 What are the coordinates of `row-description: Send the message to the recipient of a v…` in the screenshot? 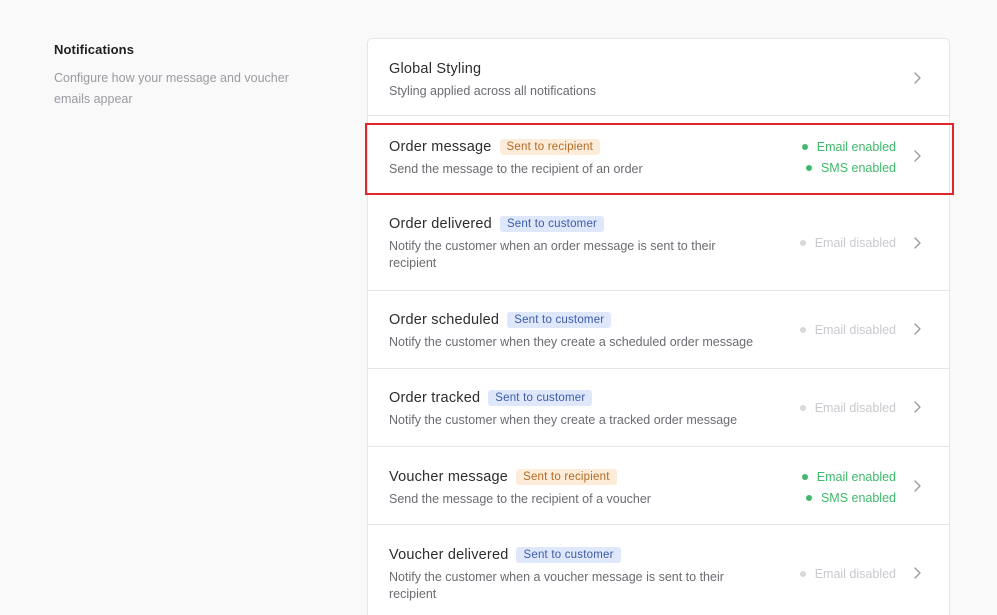 It's located at (520, 499).